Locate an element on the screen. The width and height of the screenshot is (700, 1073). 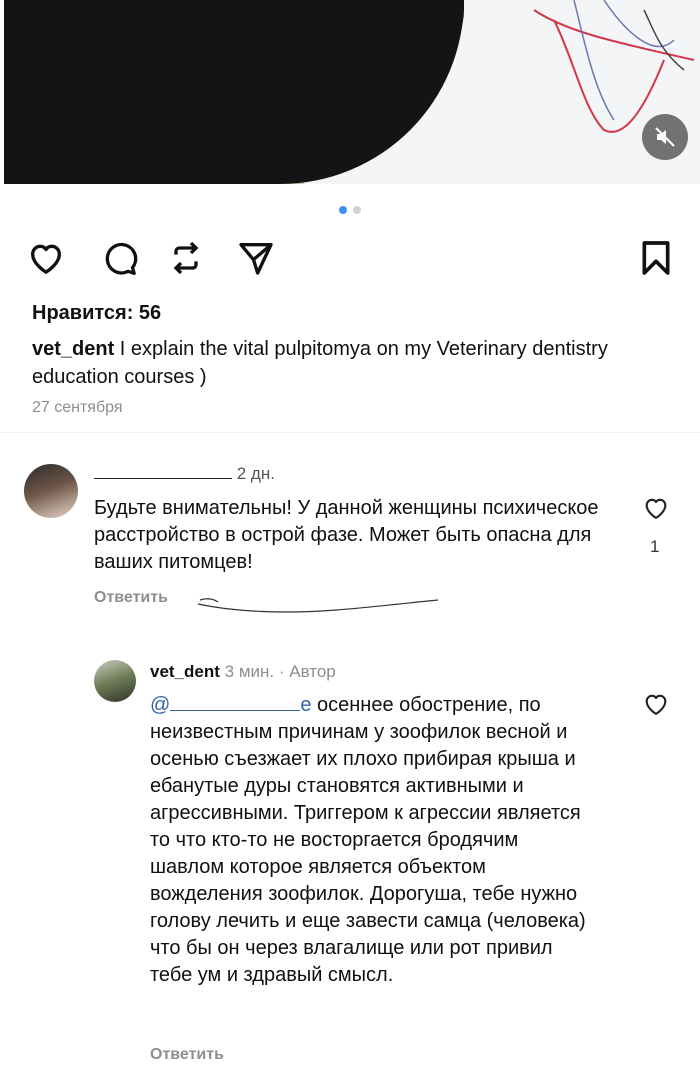
comment-like-count: 1 is located at coordinates (655, 546).